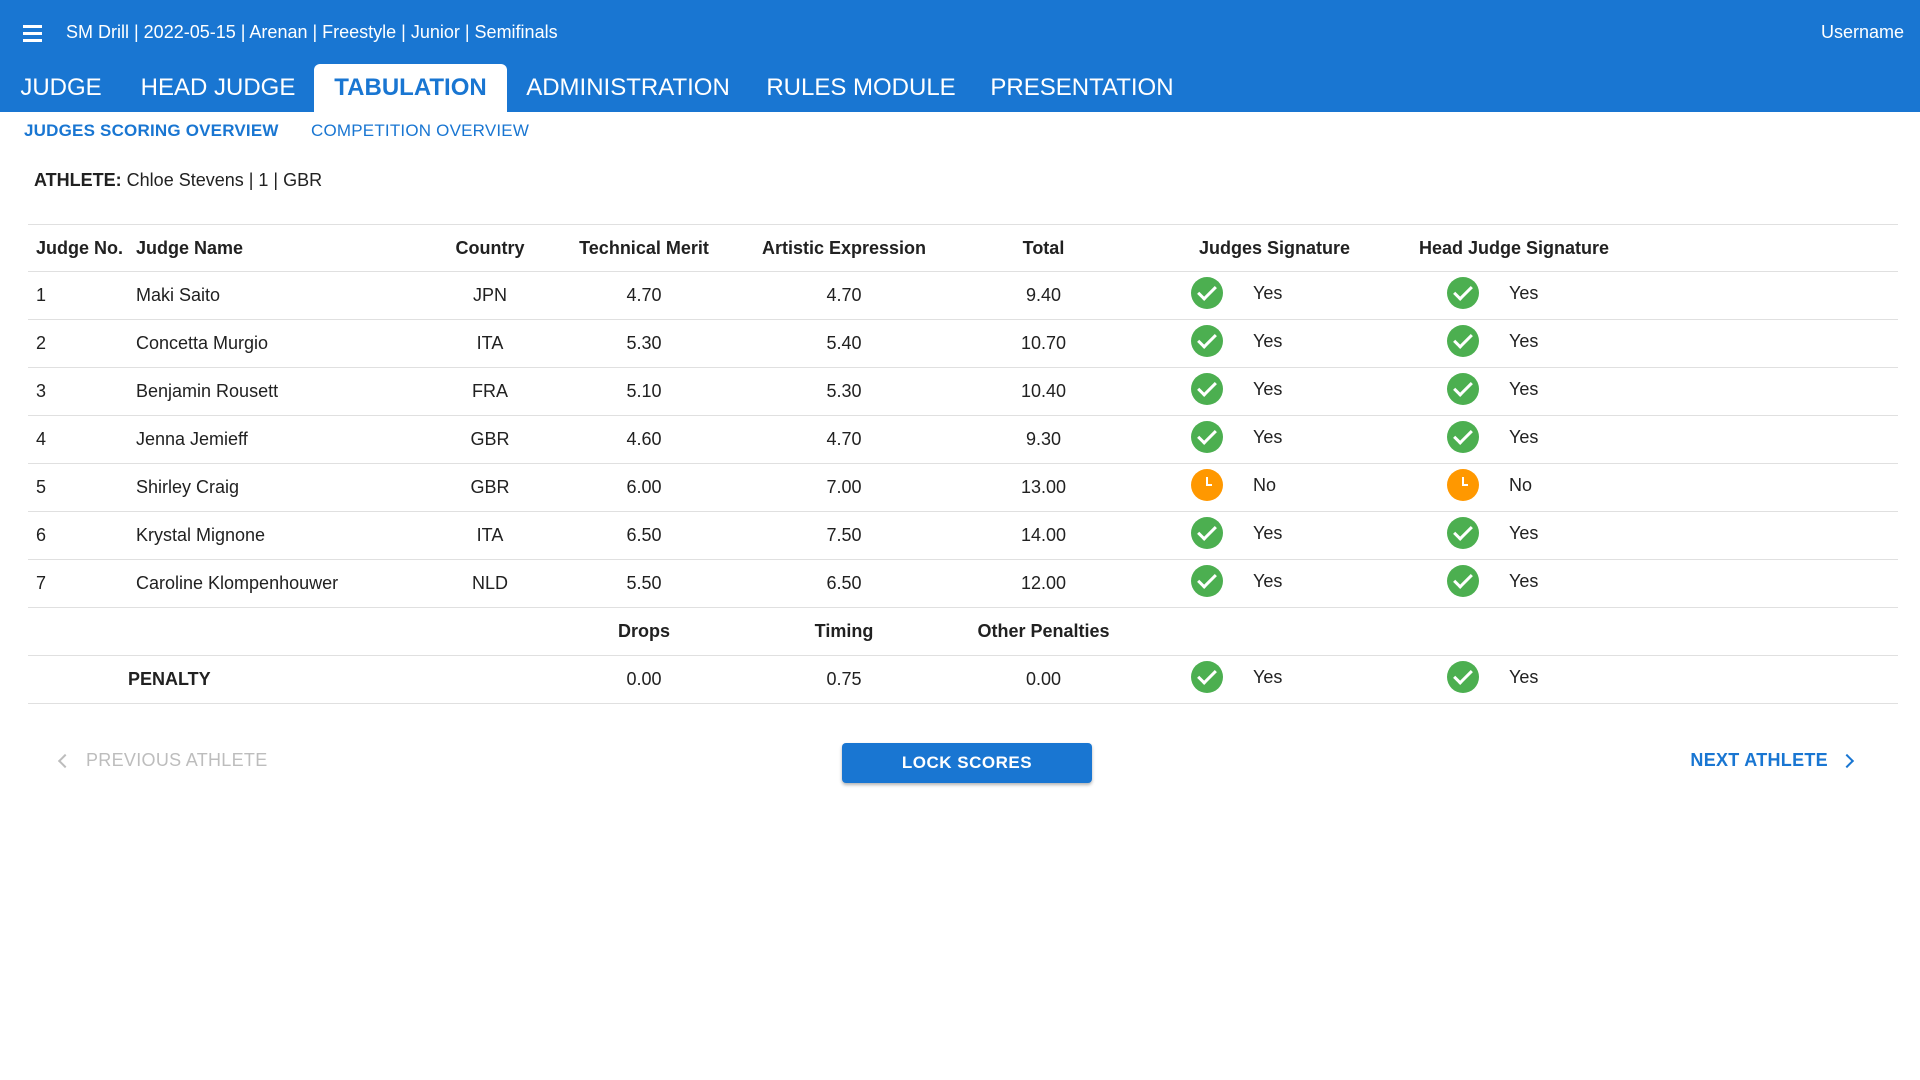 The image size is (1920, 1080). I want to click on penalty-header-row: Drops Timing Other Penalties, so click(963, 631).